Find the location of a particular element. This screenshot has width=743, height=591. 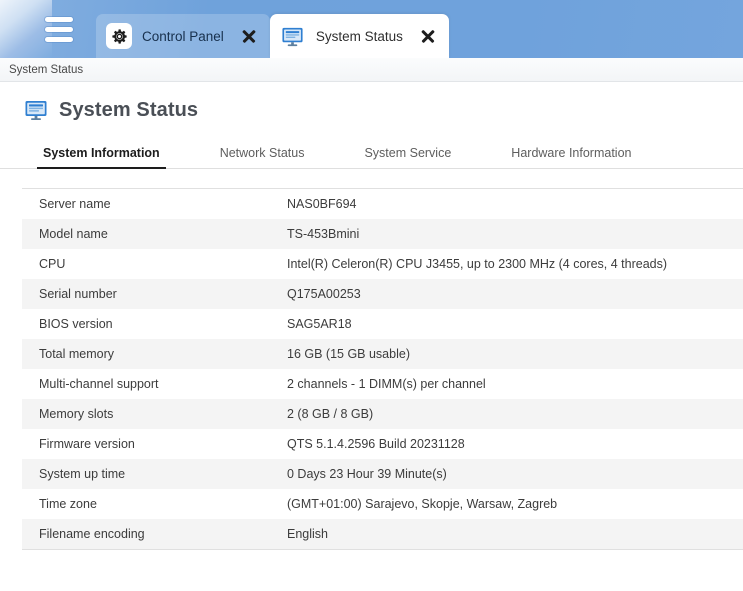

row-label: Time zone is located at coordinates (68, 504).